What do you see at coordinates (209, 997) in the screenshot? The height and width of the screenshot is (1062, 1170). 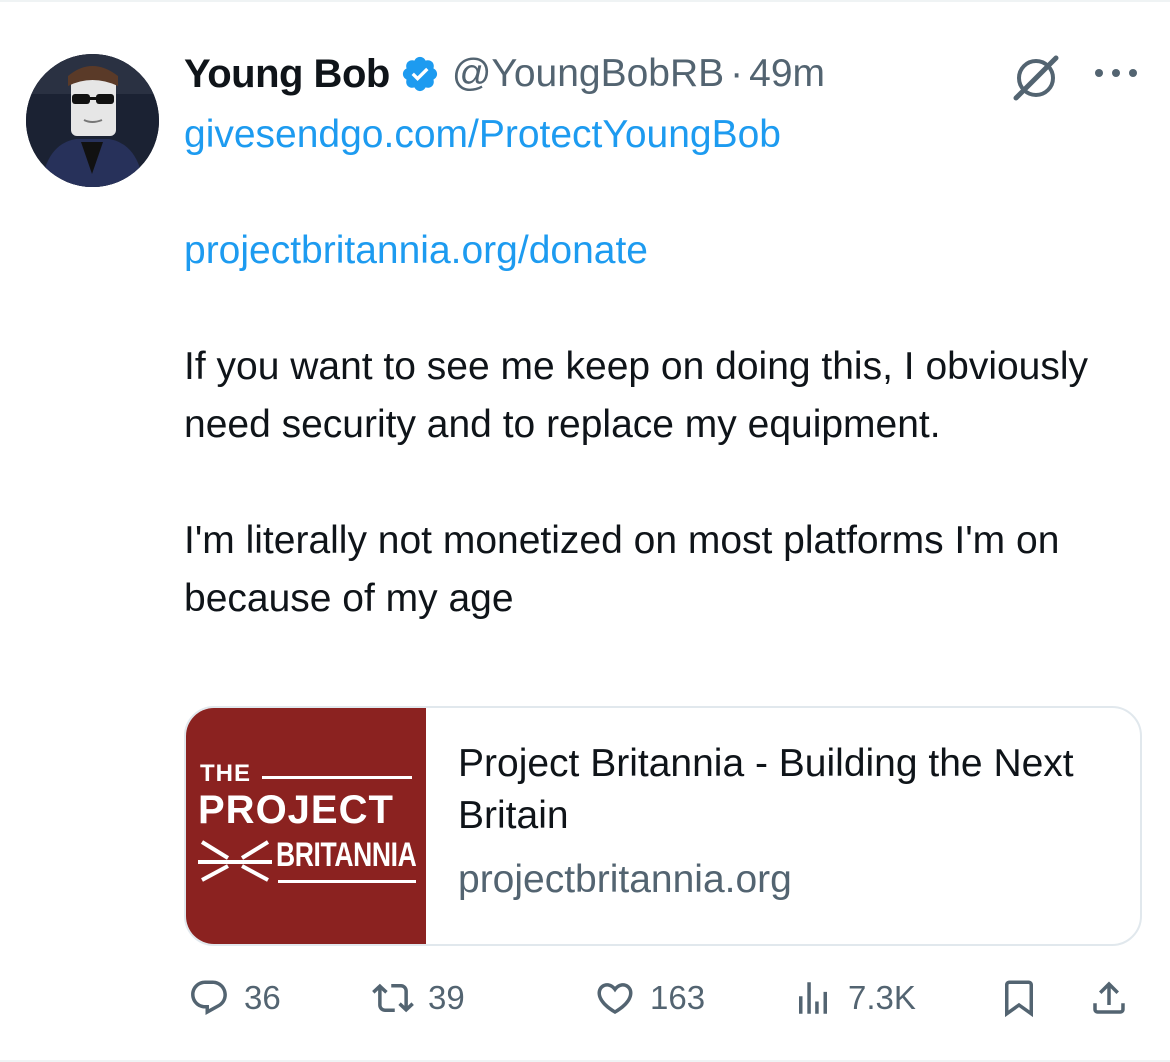 I see `reply-icon` at bounding box center [209, 997].